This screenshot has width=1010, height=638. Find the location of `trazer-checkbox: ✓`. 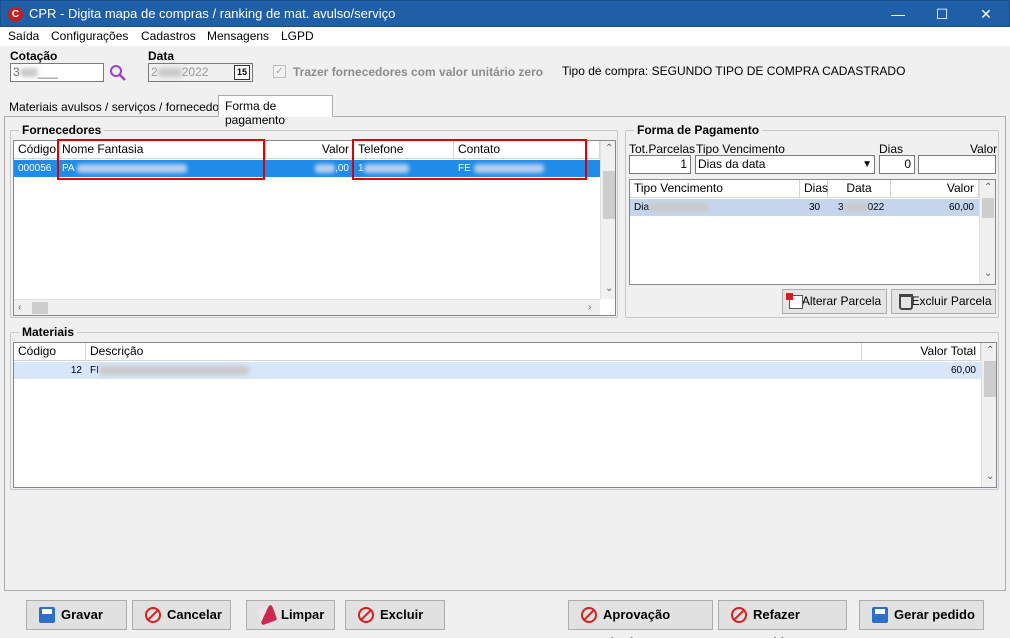

trazer-checkbox: ✓ is located at coordinates (279, 71).